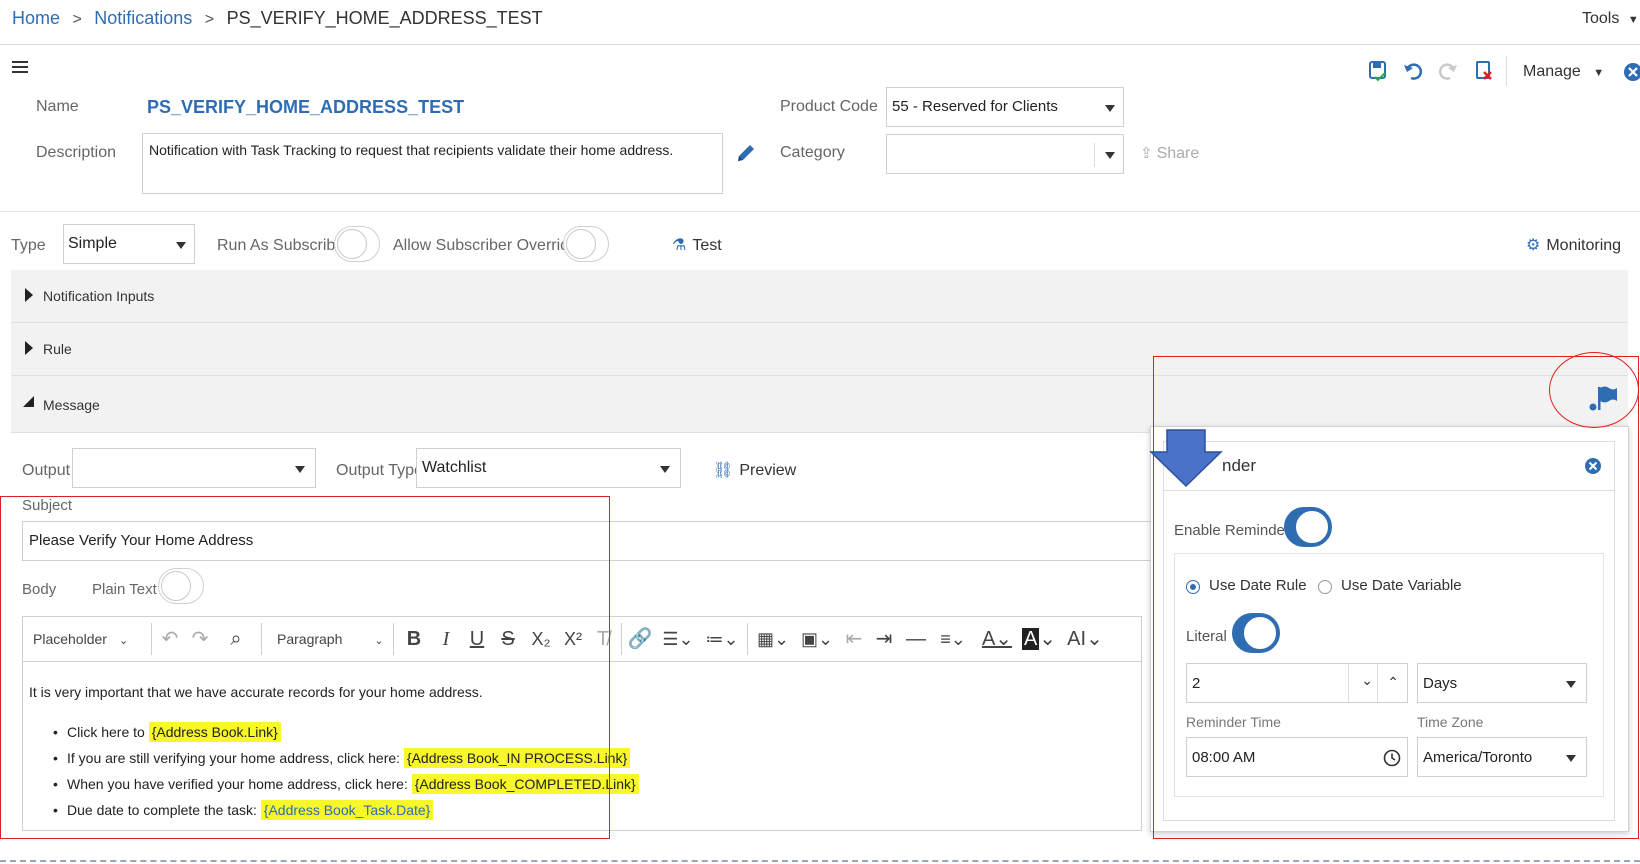 This screenshot has height=864, width=1640. Describe the element at coordinates (829, 106) in the screenshot. I see `product-code-label: Product Code` at that location.